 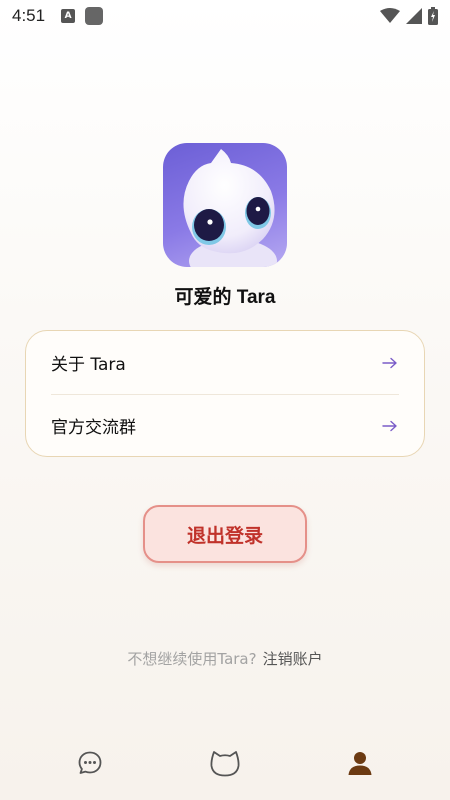 I want to click on notification-a-icon: A, so click(x=68, y=16).